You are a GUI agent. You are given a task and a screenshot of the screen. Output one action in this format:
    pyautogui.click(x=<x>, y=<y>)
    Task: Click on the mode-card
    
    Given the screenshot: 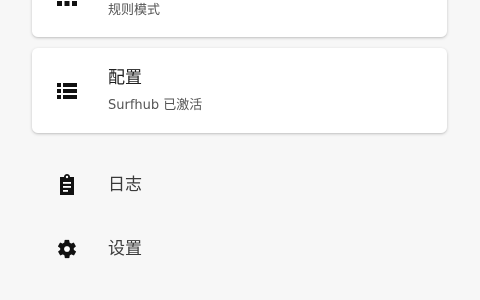 What is the action you would take?
    pyautogui.click(x=239, y=18)
    